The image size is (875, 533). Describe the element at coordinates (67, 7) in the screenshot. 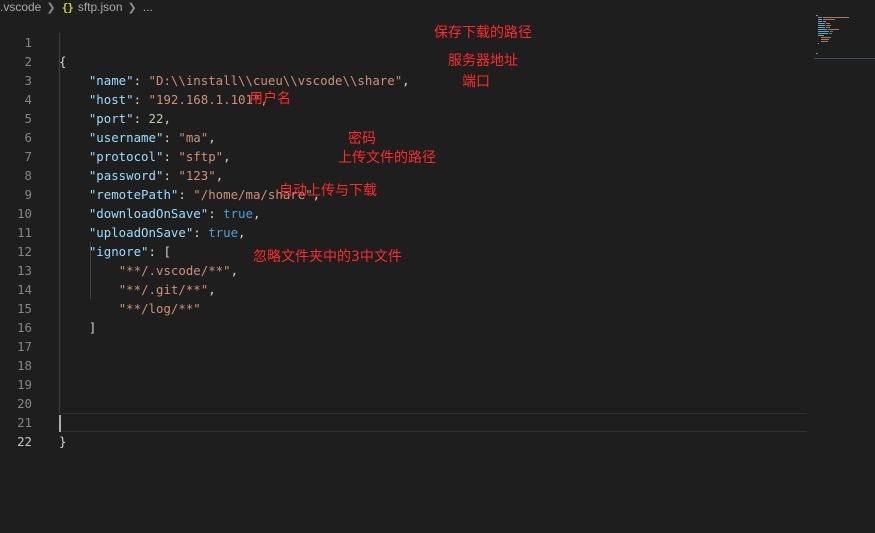

I see `json-file-icon: {}` at that location.